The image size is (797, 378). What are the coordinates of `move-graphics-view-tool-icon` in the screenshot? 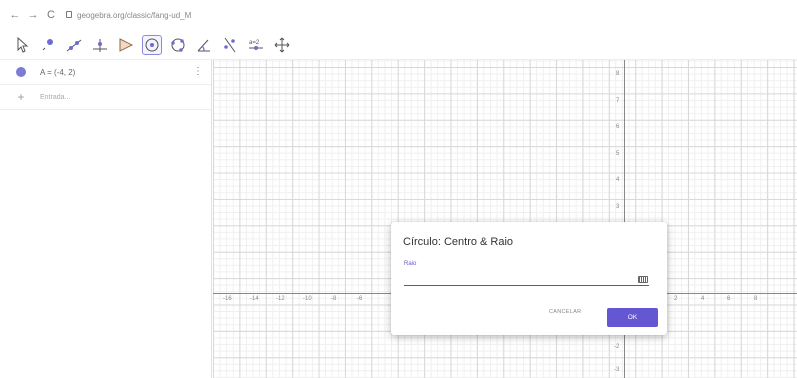 It's located at (282, 45).